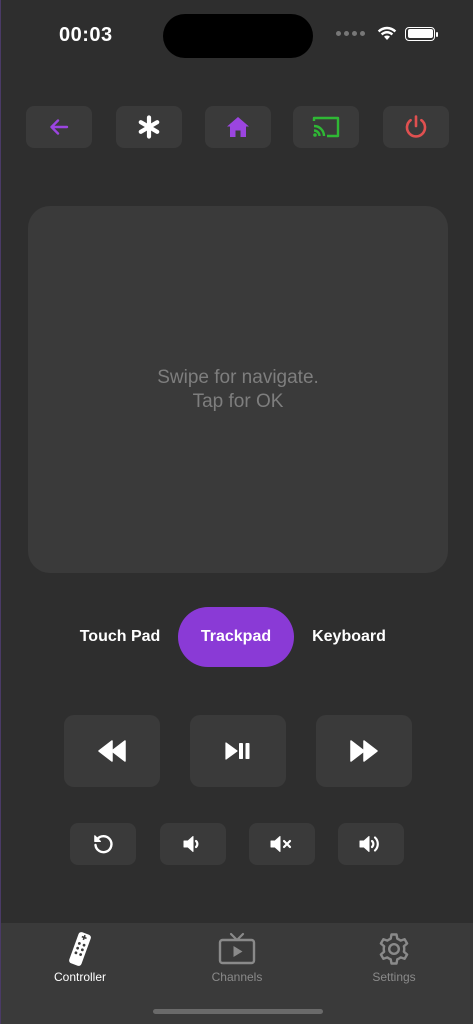 The image size is (473, 1024). What do you see at coordinates (394, 949) in the screenshot?
I see `gear-icon` at bounding box center [394, 949].